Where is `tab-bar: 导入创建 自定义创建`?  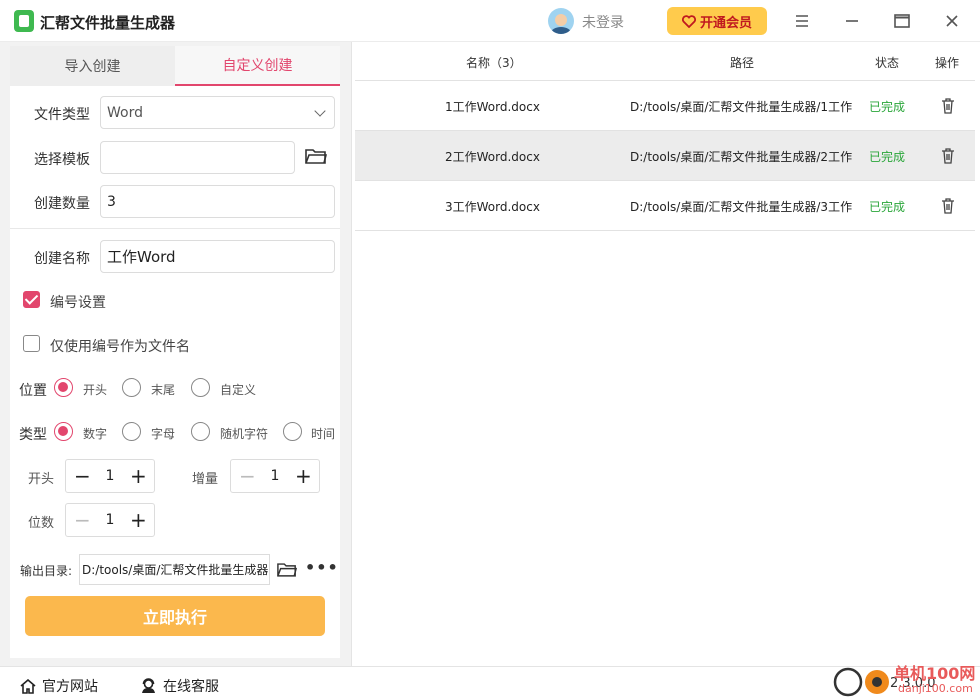 tab-bar: 导入创建 自定义创建 is located at coordinates (175, 66).